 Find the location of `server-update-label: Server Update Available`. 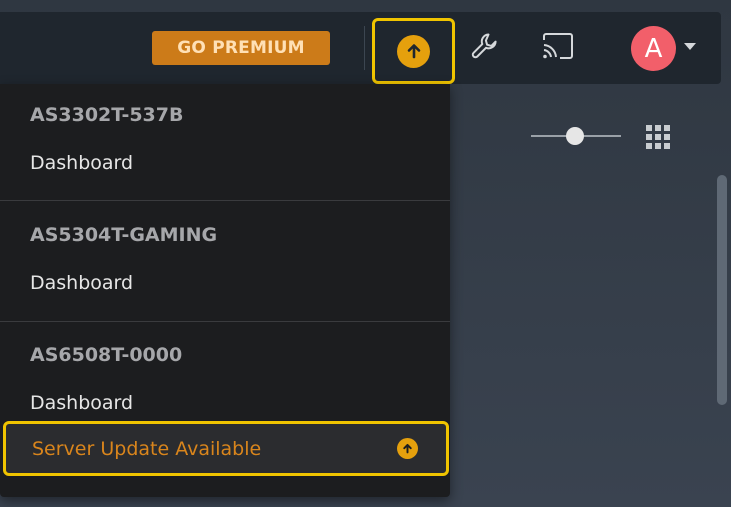

server-update-label: Server Update Available is located at coordinates (147, 448).